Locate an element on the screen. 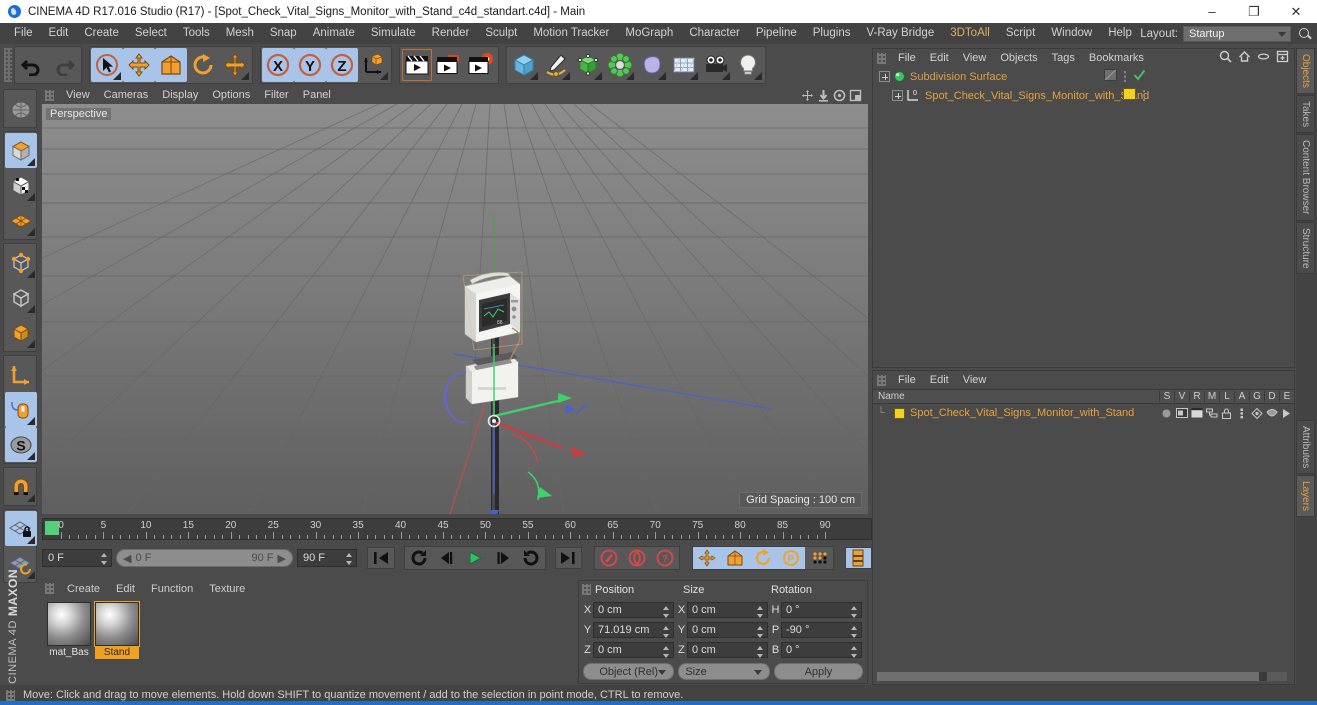 This screenshot has width=1317, height=705. step-back-icon is located at coordinates (447, 558).